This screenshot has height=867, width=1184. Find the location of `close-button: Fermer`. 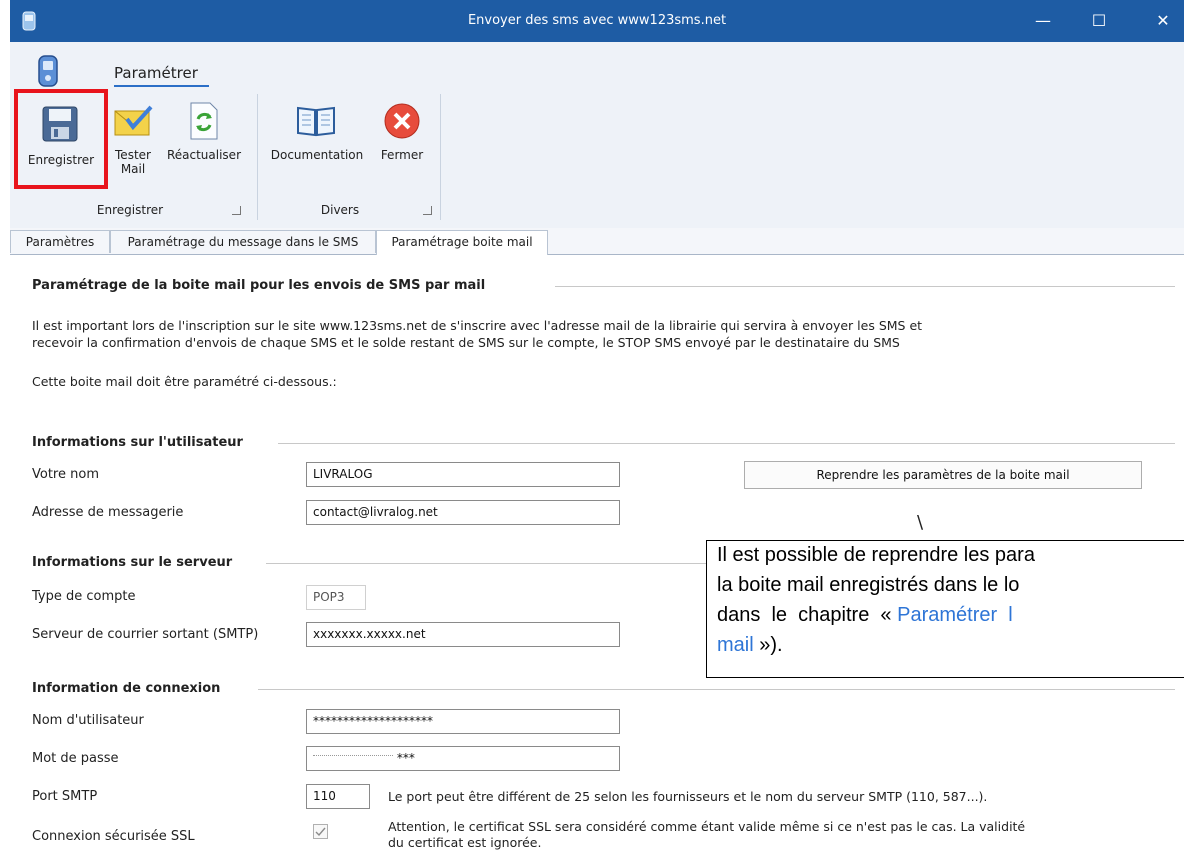

close-button: Fermer is located at coordinates (402, 139).